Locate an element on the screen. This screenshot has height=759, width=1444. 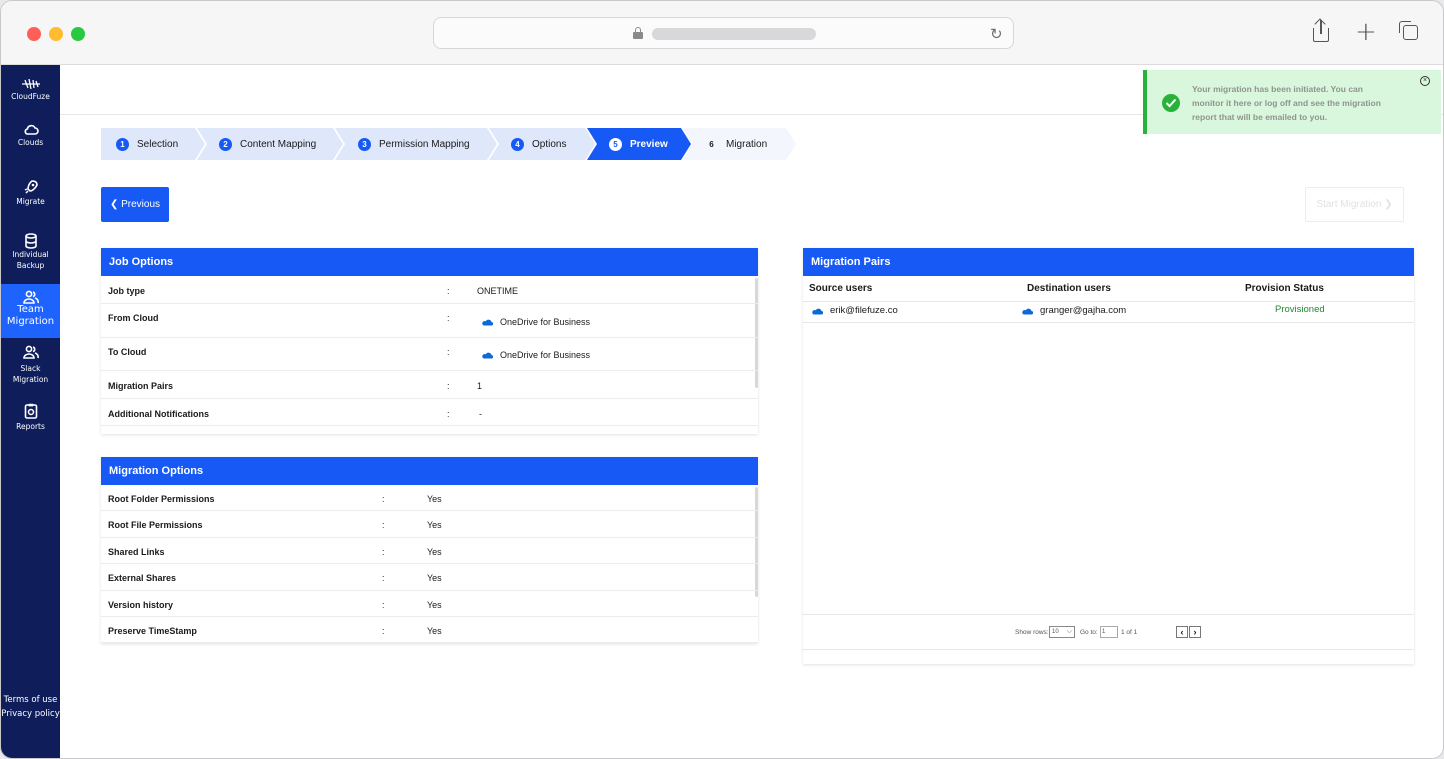
column-header-status: Provision Status is located at coordinates (1284, 288).